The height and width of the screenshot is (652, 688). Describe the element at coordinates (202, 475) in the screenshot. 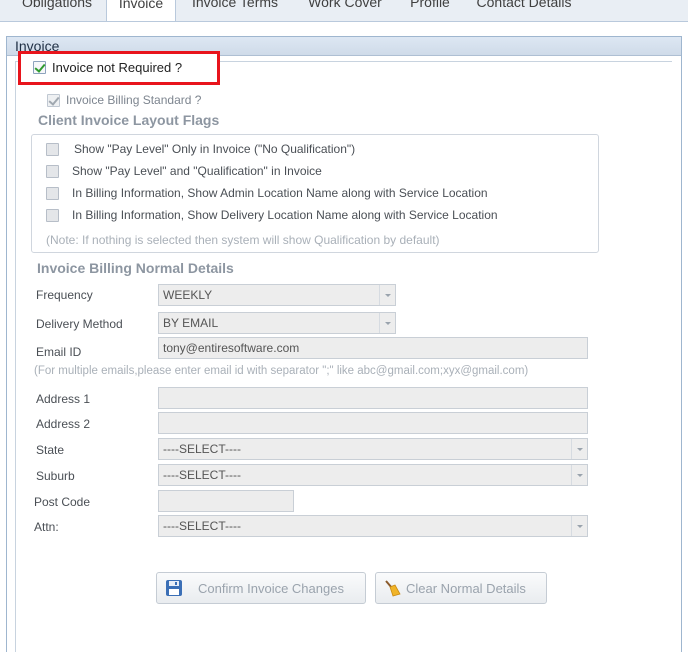

I see `suburb-value: ----SELECT----` at that location.